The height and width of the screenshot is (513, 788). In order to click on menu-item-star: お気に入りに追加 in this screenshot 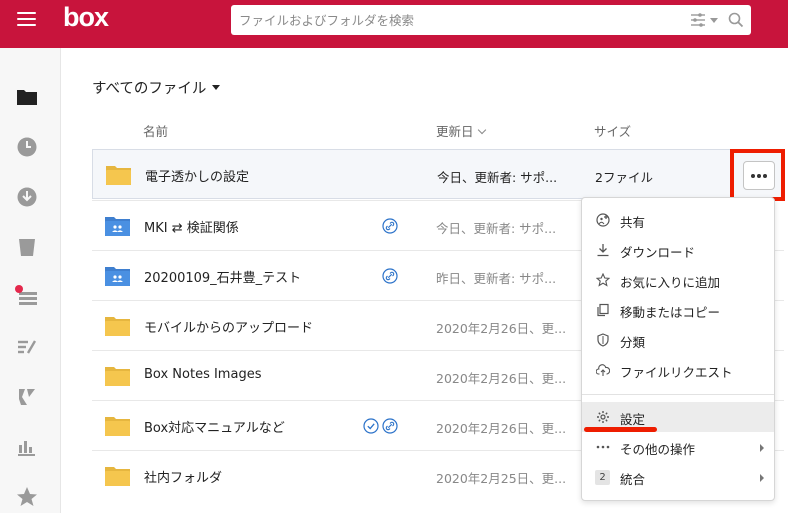, I will do `click(678, 280)`.